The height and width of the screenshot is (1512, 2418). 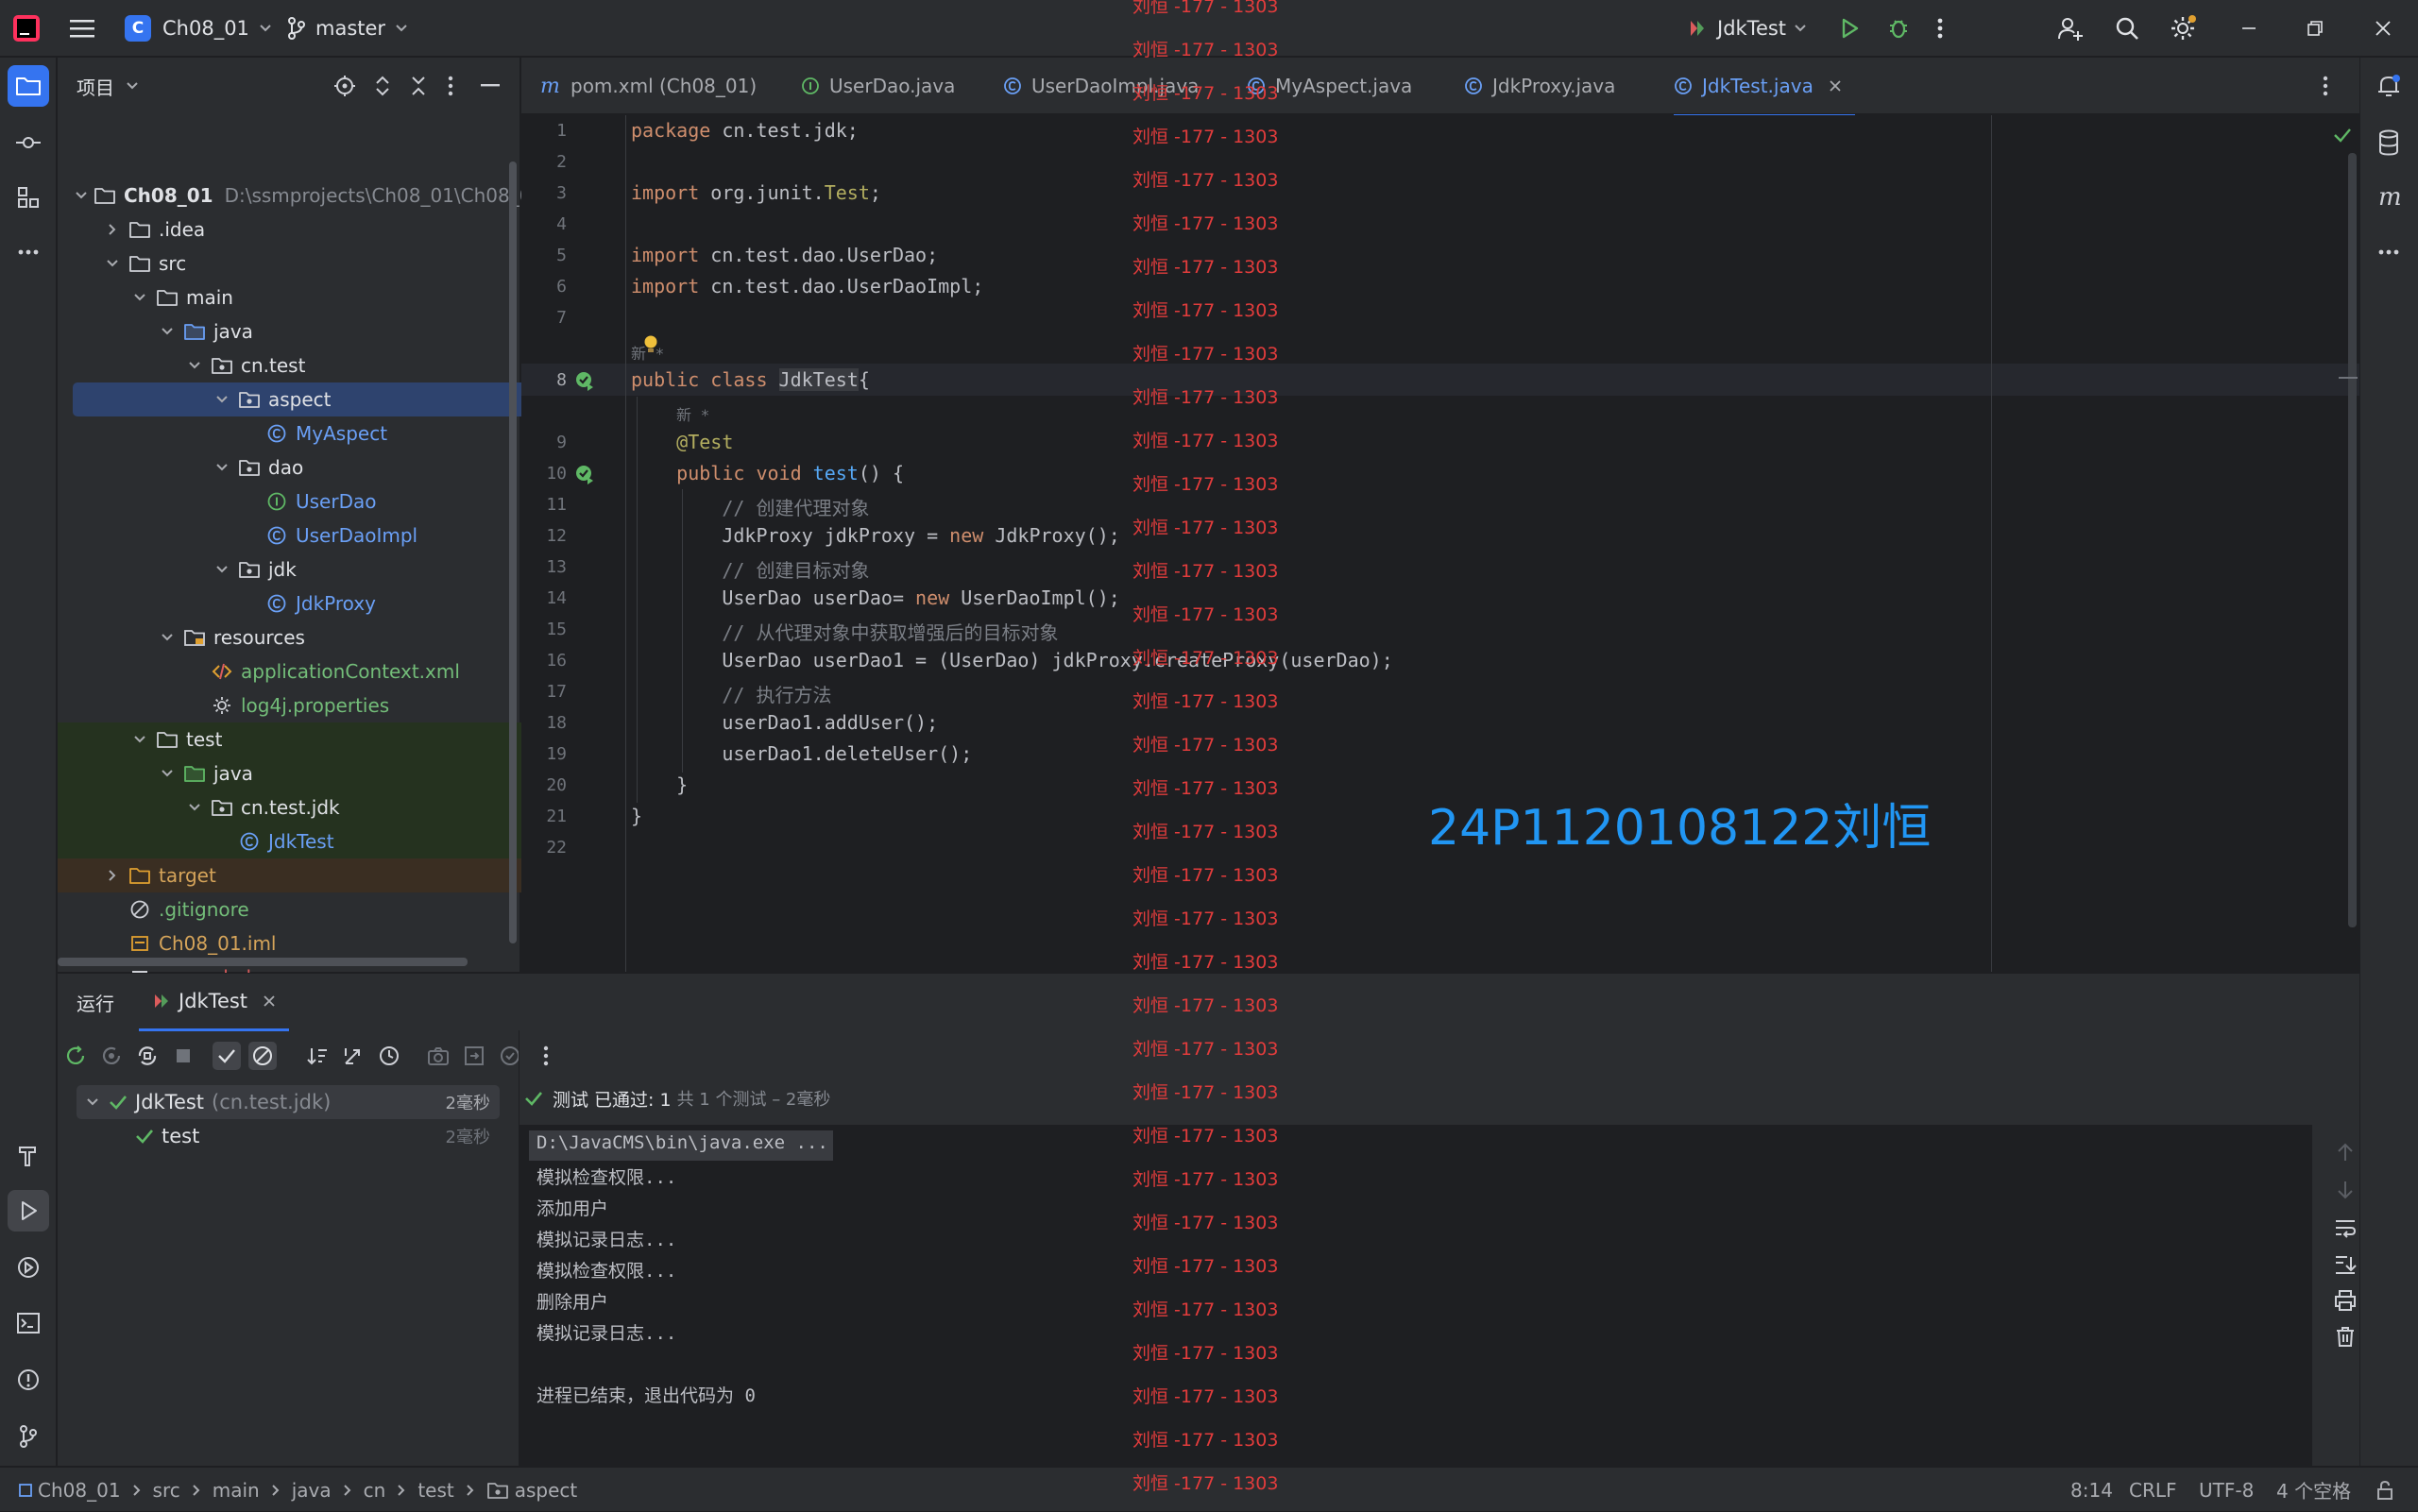 I want to click on lightbulb-intention-icon, so click(x=650, y=344).